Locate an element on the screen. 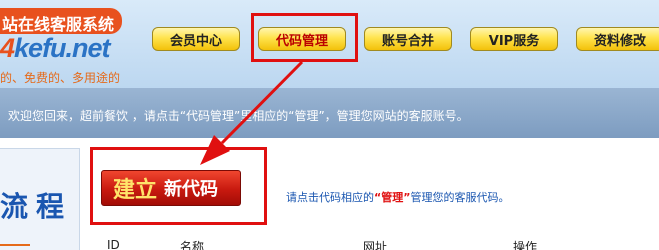 The height and width of the screenshot is (250, 659). logo-number: 4 is located at coordinates (7, 48).